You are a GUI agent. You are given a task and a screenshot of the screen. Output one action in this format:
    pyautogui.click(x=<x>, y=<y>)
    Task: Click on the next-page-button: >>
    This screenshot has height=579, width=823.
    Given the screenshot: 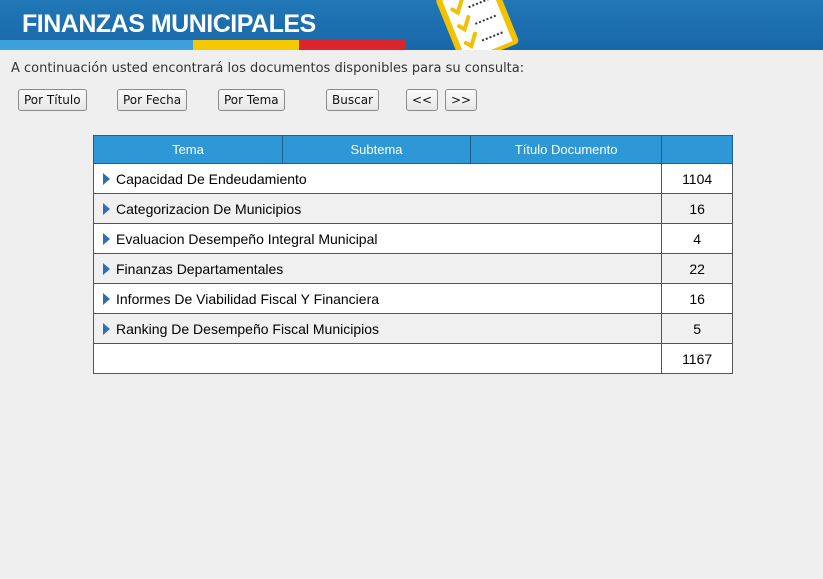 What is the action you would take?
    pyautogui.click(x=461, y=100)
    